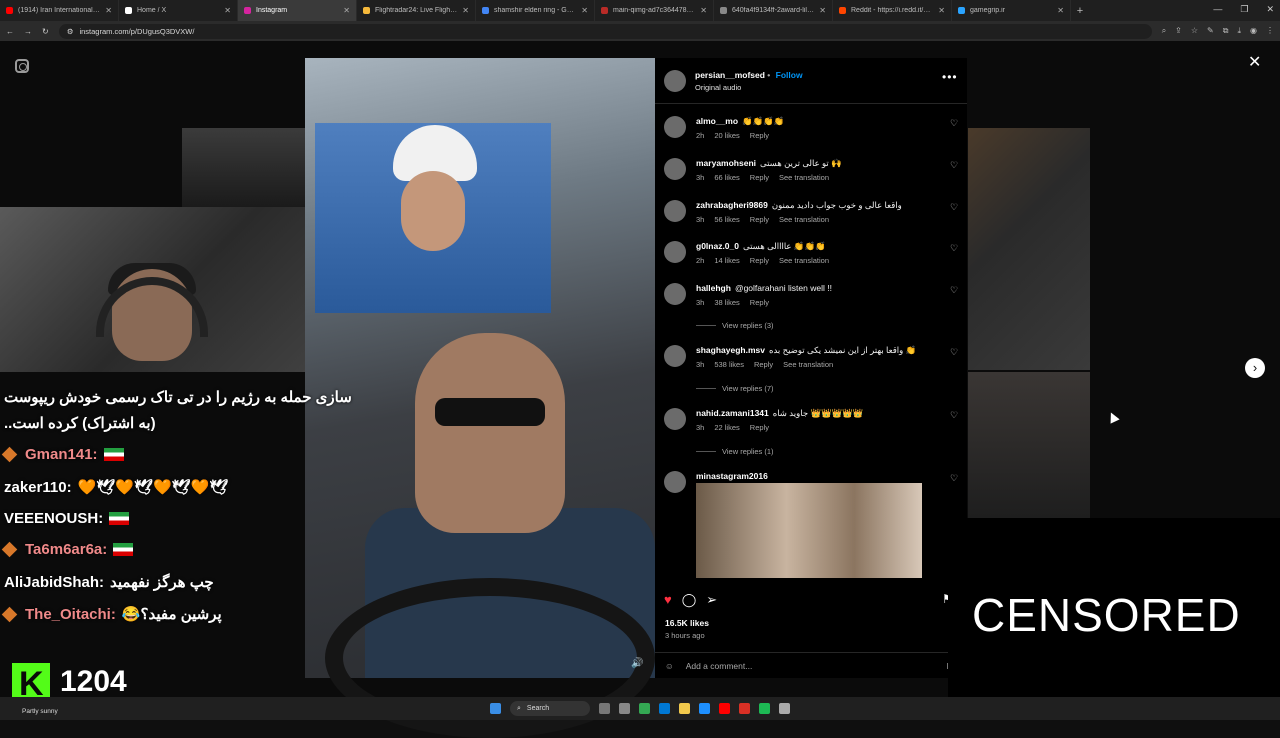  What do you see at coordinates (684, 708) in the screenshot?
I see `file-explorer-icon` at bounding box center [684, 708].